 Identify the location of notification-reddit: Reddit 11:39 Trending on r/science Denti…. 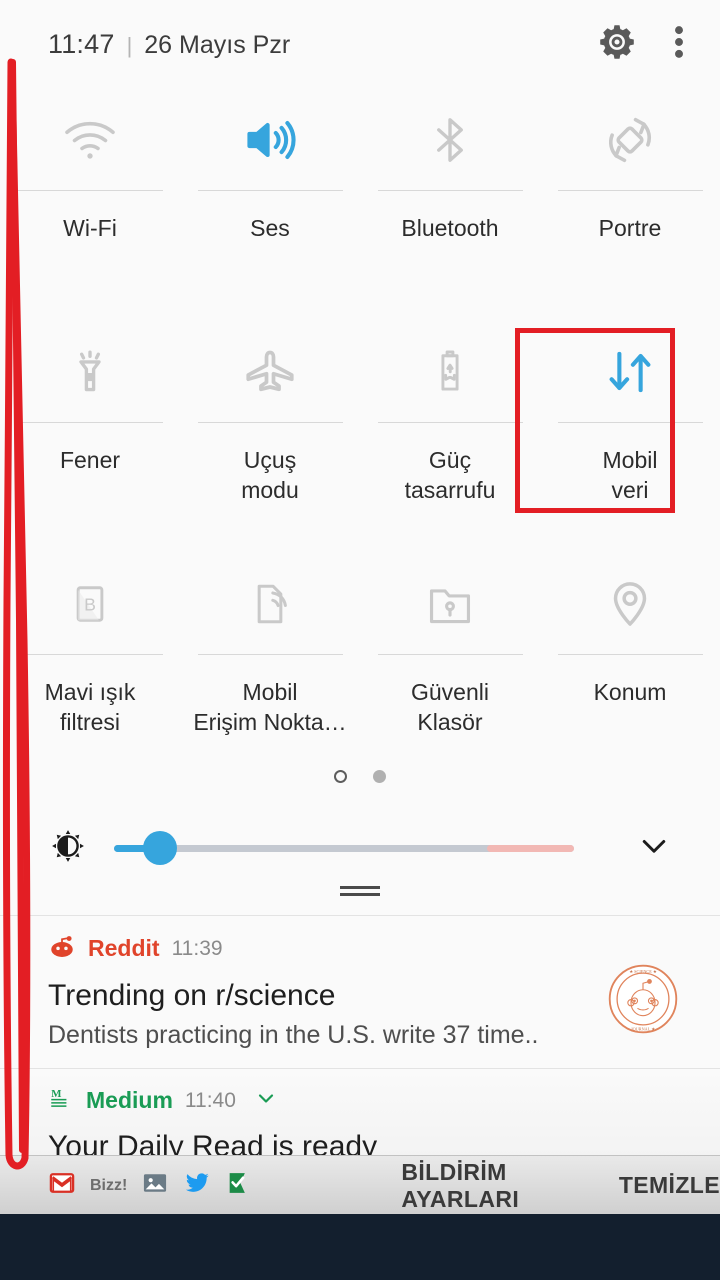
(360, 991).